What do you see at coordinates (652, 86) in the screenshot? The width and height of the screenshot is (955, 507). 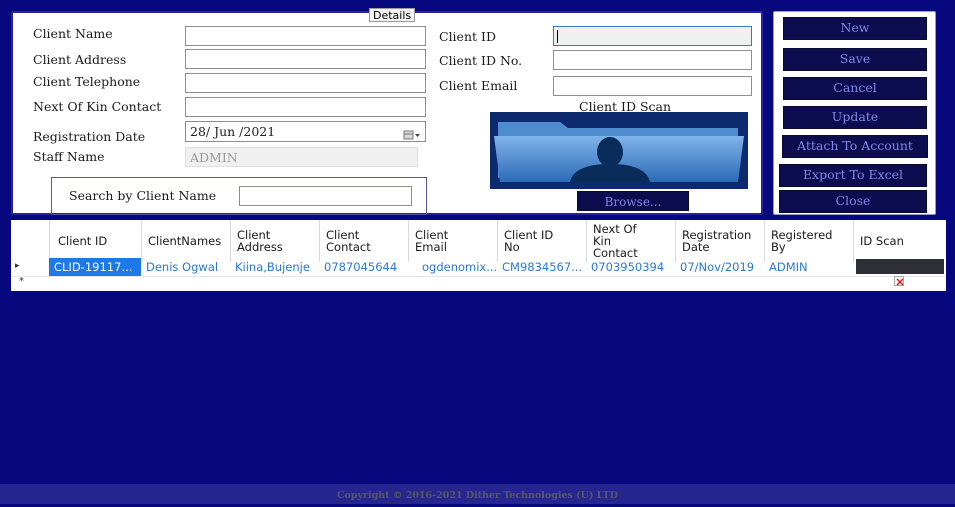 I see `client-email-input` at bounding box center [652, 86].